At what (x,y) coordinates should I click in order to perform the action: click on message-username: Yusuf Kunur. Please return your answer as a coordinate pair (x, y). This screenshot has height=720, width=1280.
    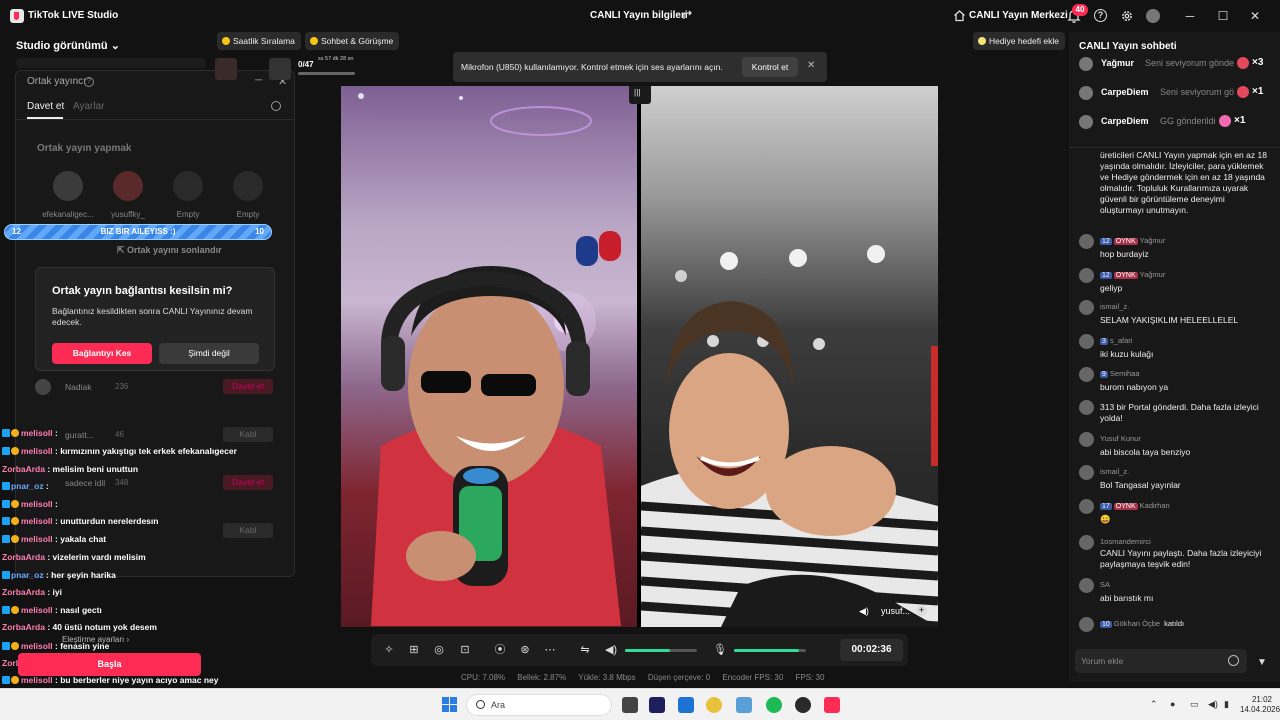
    Looking at the image, I should click on (1120, 438).